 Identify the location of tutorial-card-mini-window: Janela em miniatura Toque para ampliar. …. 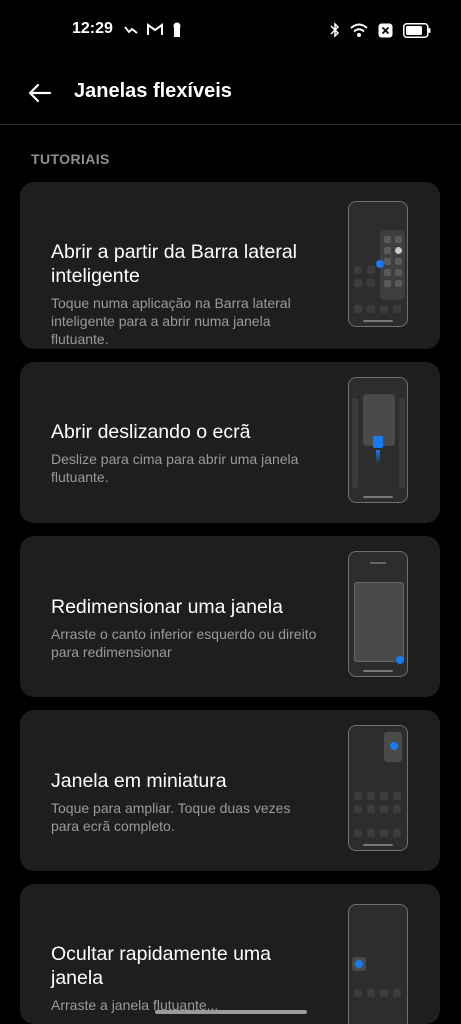
(230, 790).